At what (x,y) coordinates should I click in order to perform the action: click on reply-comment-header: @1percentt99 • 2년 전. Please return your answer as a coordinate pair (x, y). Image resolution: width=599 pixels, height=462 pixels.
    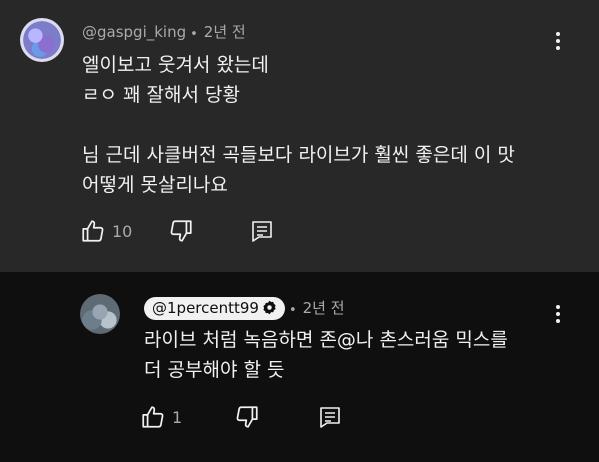
    Looking at the image, I should click on (244, 308).